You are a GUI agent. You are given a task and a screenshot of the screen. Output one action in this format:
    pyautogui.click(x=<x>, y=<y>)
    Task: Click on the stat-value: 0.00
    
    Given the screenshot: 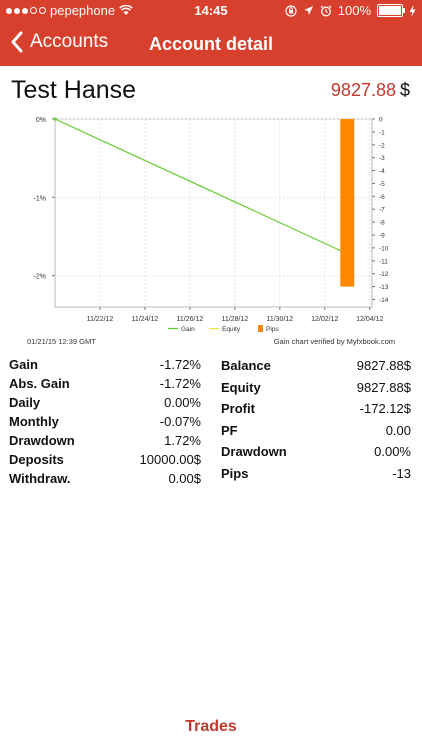 What is the action you would take?
    pyautogui.click(x=398, y=430)
    